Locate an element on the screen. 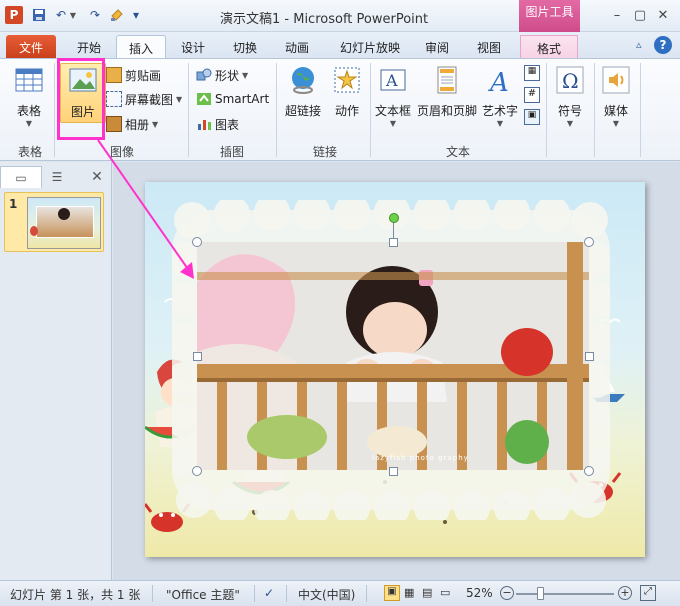  close-panel-icon: ✕ is located at coordinates (97, 177).